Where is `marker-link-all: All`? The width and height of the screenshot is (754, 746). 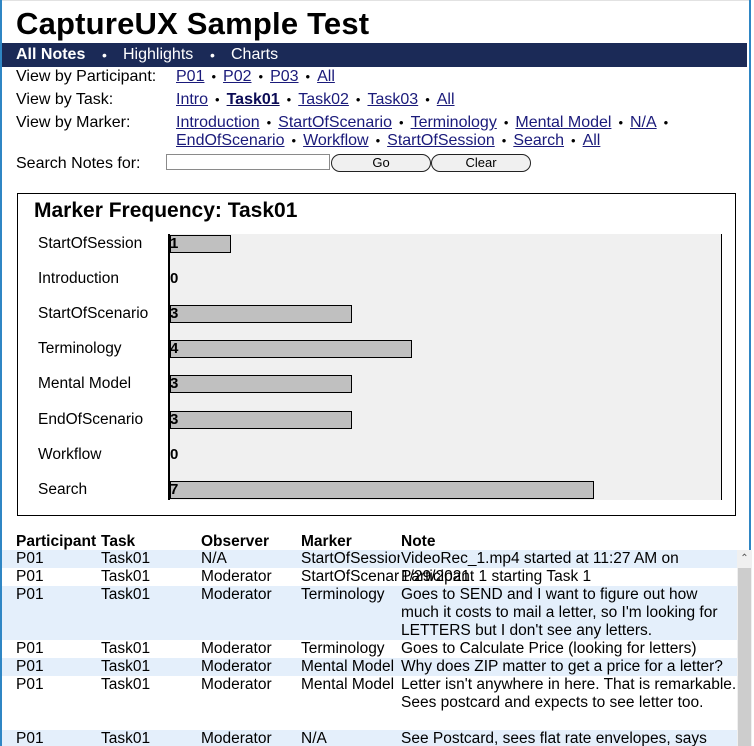 marker-link-all: All is located at coordinates (592, 140).